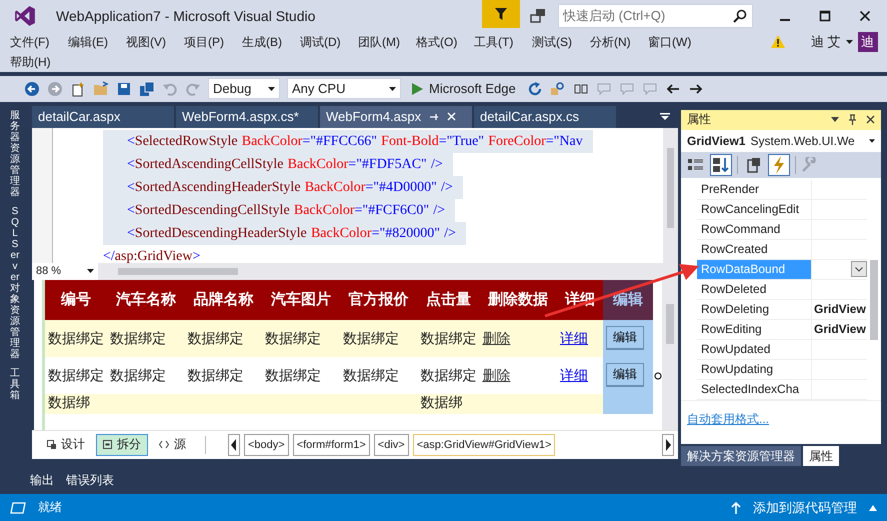 This screenshot has width=887, height=521. What do you see at coordinates (754, 349) in the screenshot?
I see `property-name: RowUpdated` at bounding box center [754, 349].